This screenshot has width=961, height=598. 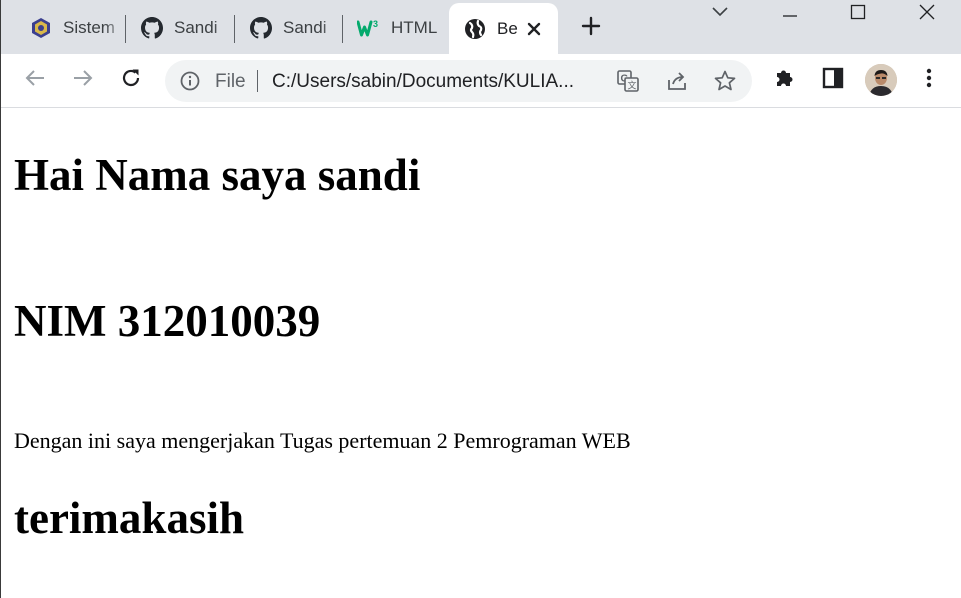 I want to click on reload-icon, so click(x=131, y=80).